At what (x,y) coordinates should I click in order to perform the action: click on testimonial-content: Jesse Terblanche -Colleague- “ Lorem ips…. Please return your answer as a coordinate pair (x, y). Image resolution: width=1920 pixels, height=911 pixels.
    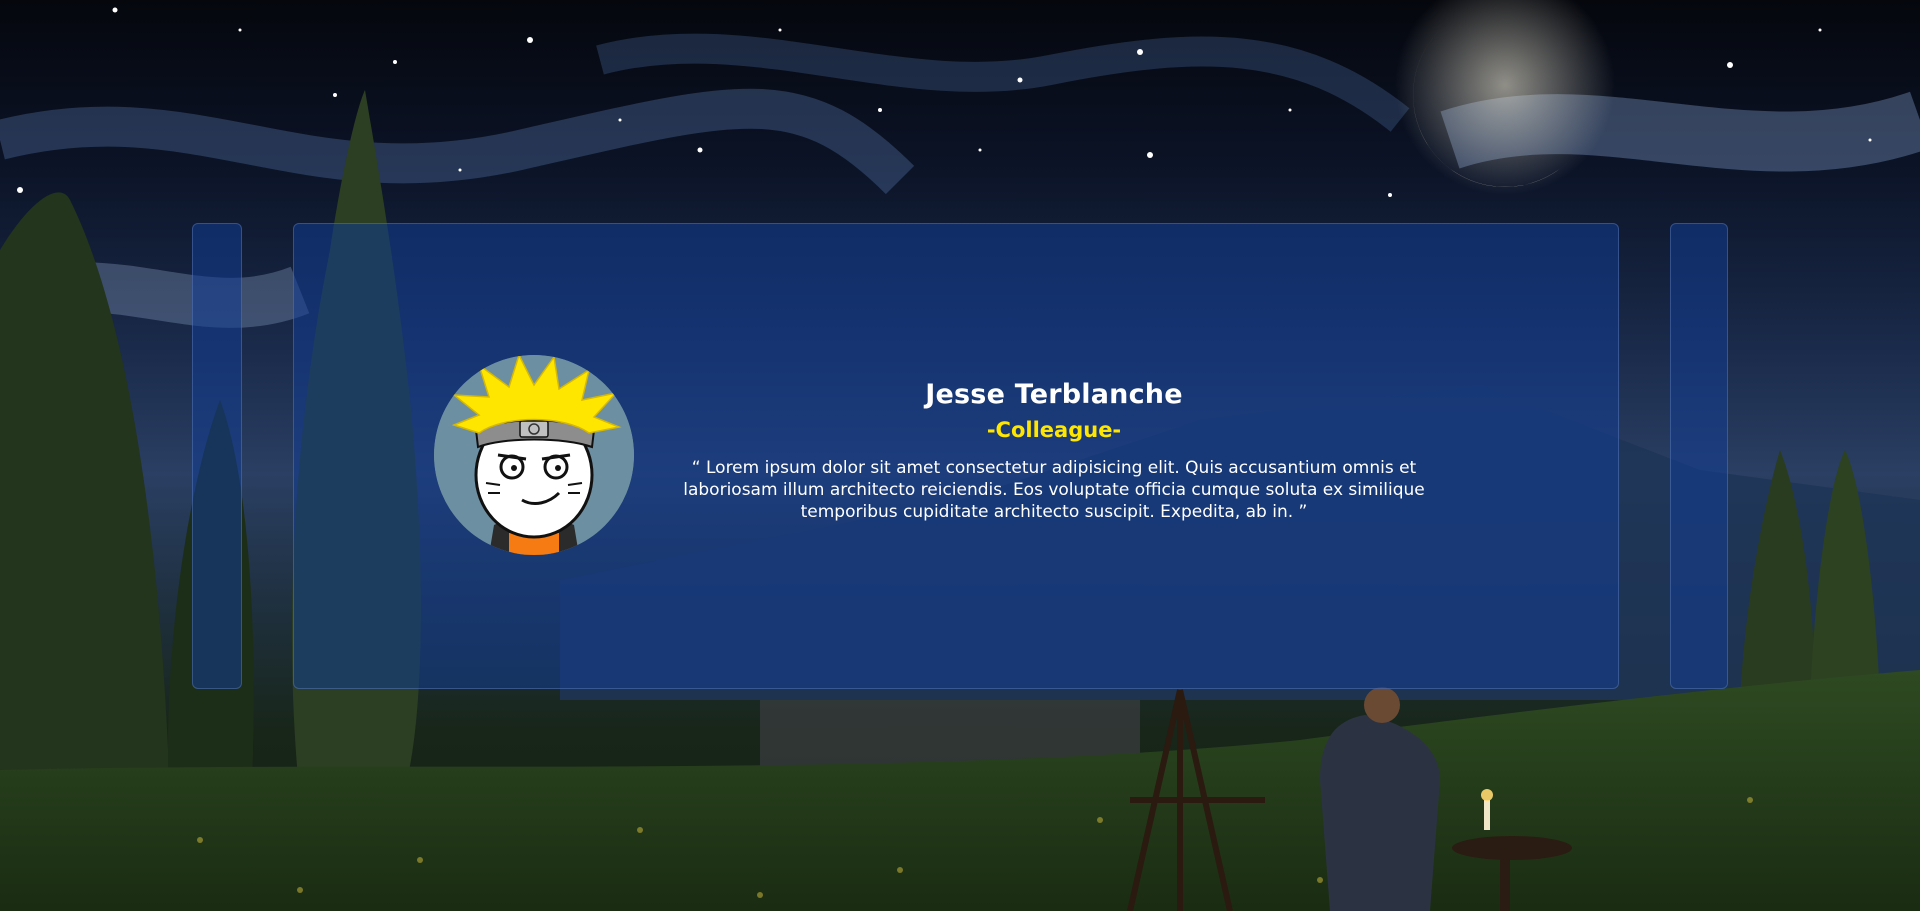
    Looking at the image, I should click on (1054, 451).